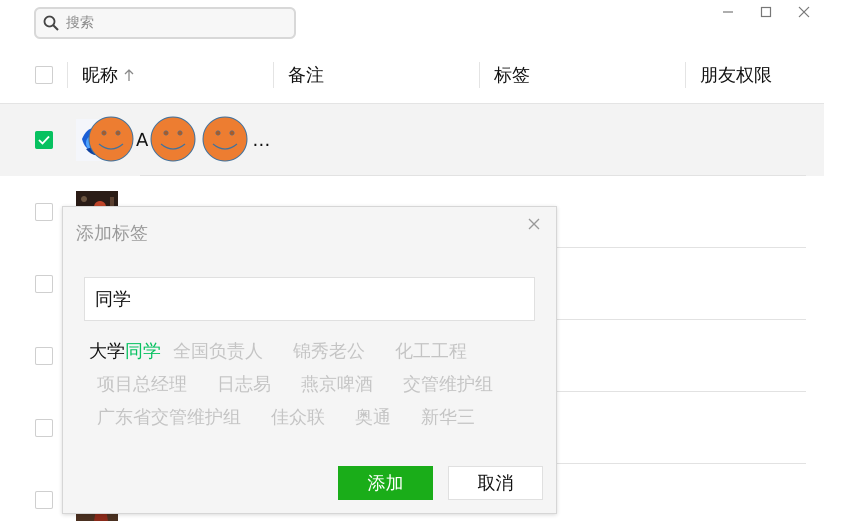 The height and width of the screenshot is (530, 850). What do you see at coordinates (112, 234) in the screenshot?
I see `dialog-title: 添加标签` at bounding box center [112, 234].